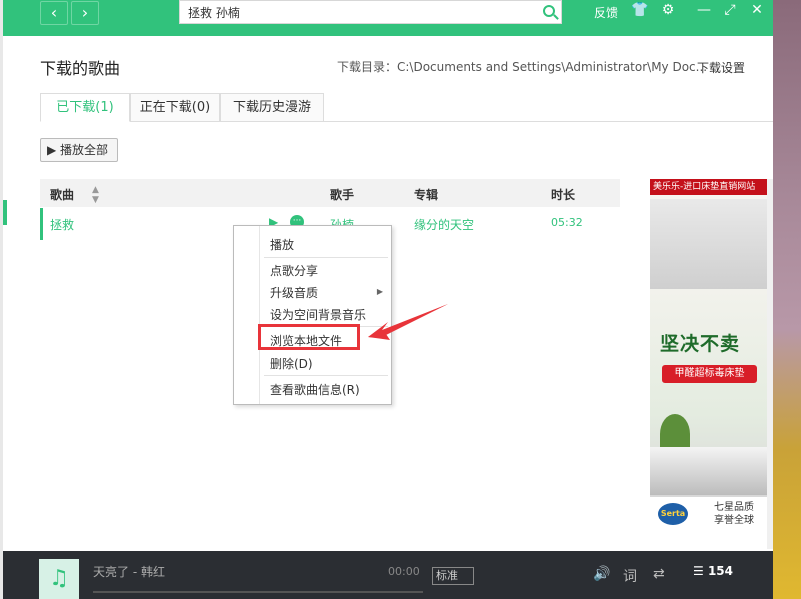 The height and width of the screenshot is (599, 801). What do you see at coordinates (757, 10) in the screenshot?
I see `close-icon: ✕` at bounding box center [757, 10].